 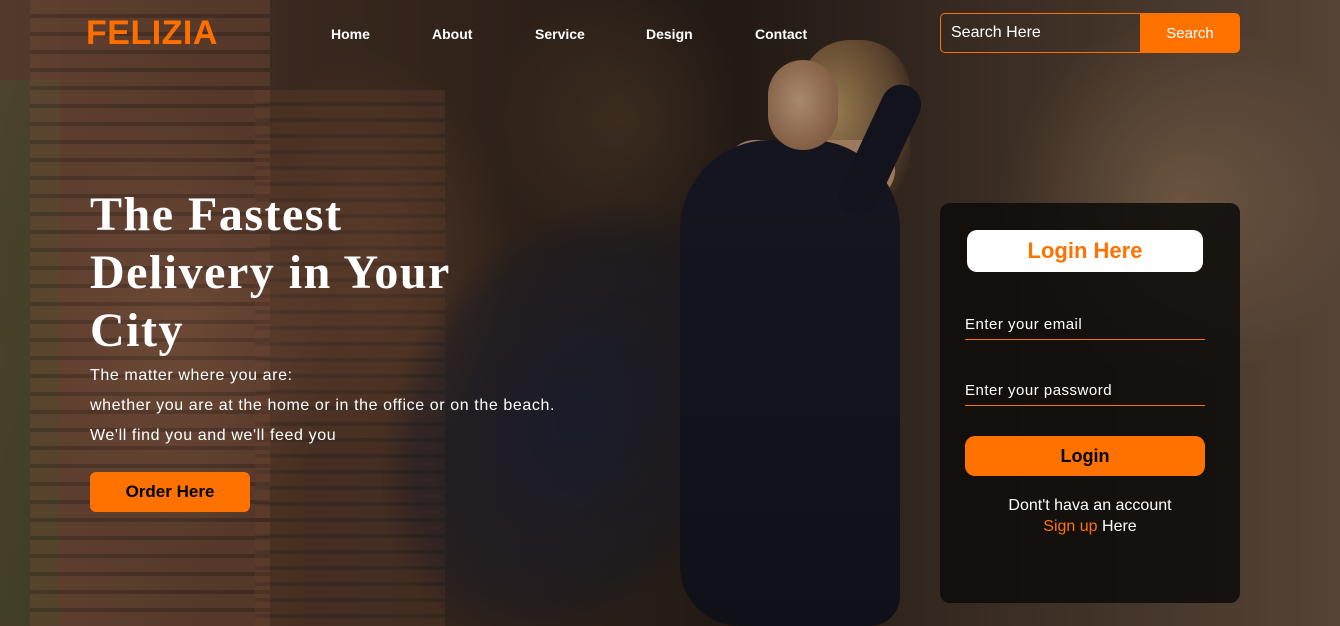 What do you see at coordinates (170, 492) in the screenshot?
I see `order-here-button: Order Here` at bounding box center [170, 492].